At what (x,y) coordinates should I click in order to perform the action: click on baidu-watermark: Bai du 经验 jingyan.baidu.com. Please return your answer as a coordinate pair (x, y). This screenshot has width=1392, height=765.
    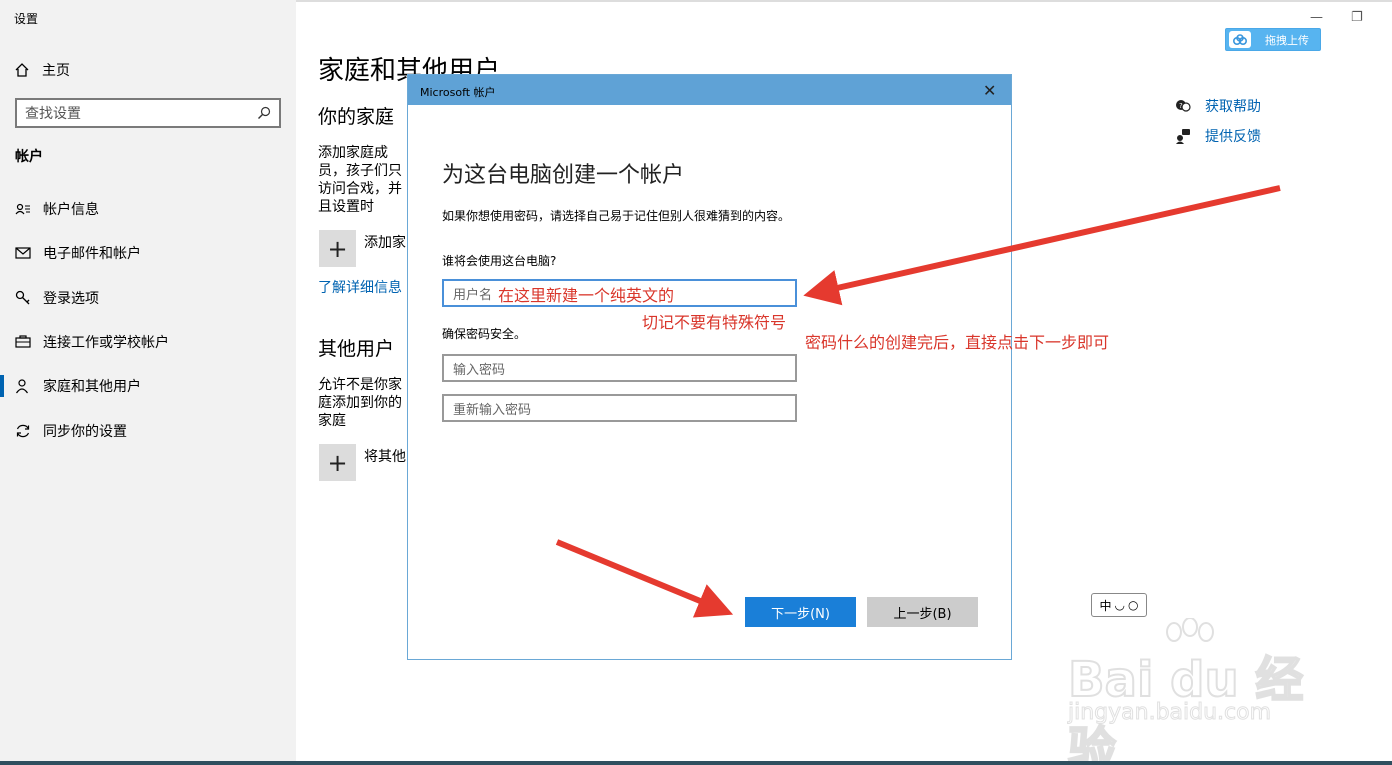
    Looking at the image, I should click on (1192, 691).